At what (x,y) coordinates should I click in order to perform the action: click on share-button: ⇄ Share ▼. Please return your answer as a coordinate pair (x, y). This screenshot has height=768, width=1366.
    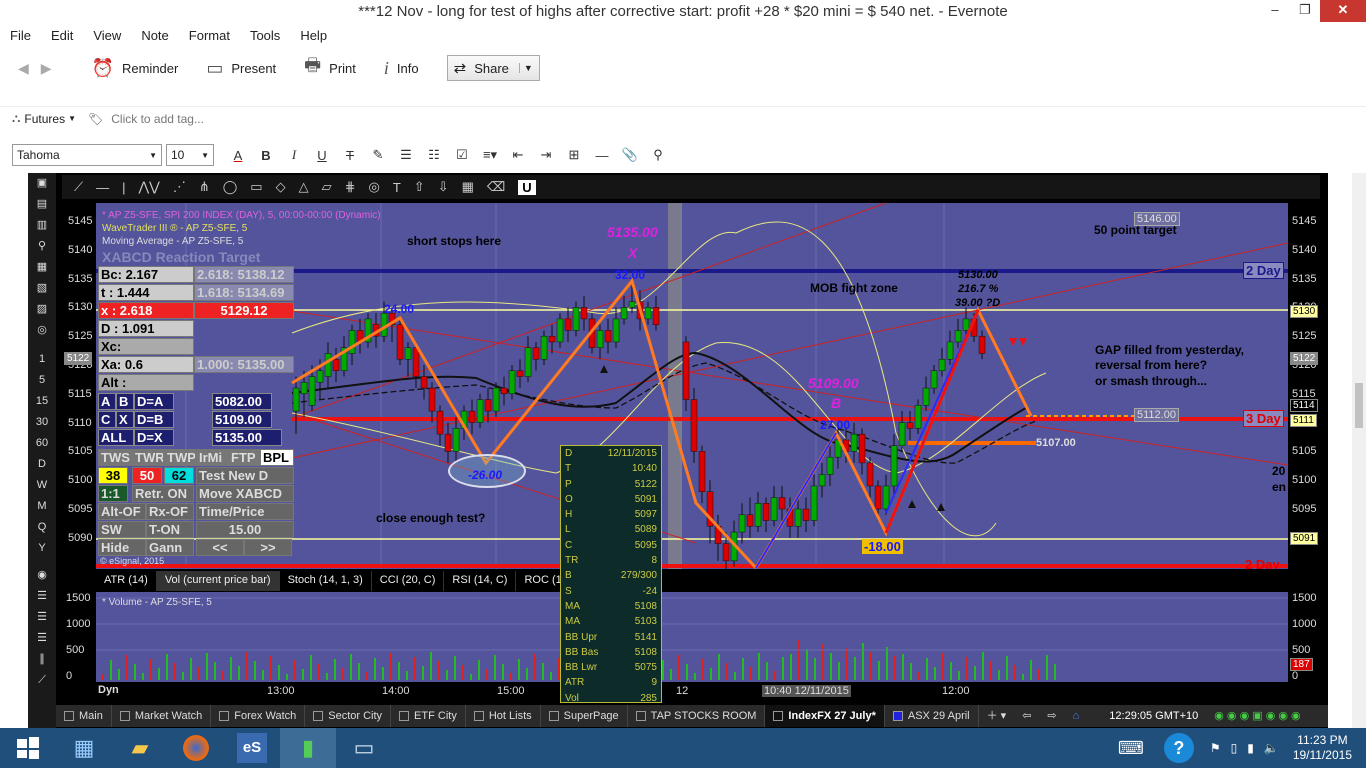
    Looking at the image, I should click on (493, 68).